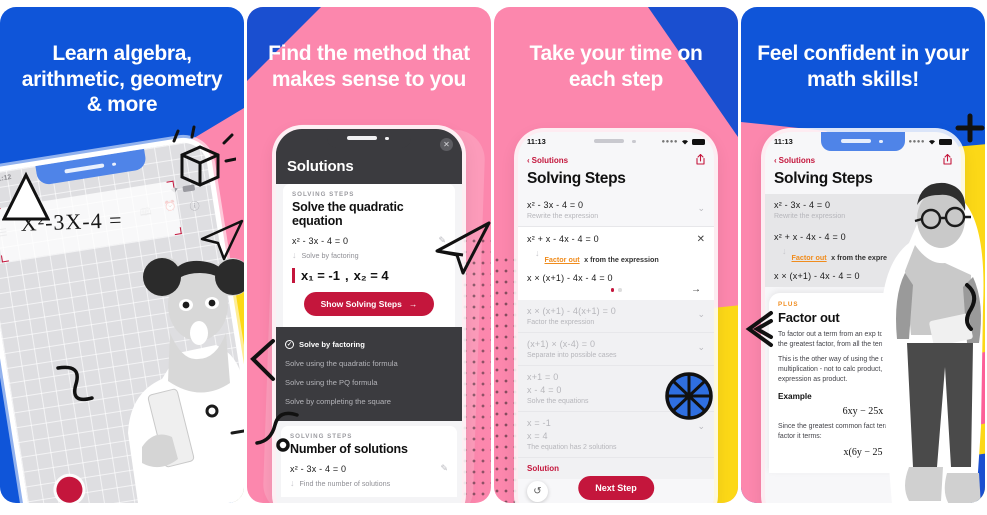 The height and width of the screenshot is (515, 987). What do you see at coordinates (783, 141) in the screenshot?
I see `phone-status-time: 11:13` at bounding box center [783, 141].